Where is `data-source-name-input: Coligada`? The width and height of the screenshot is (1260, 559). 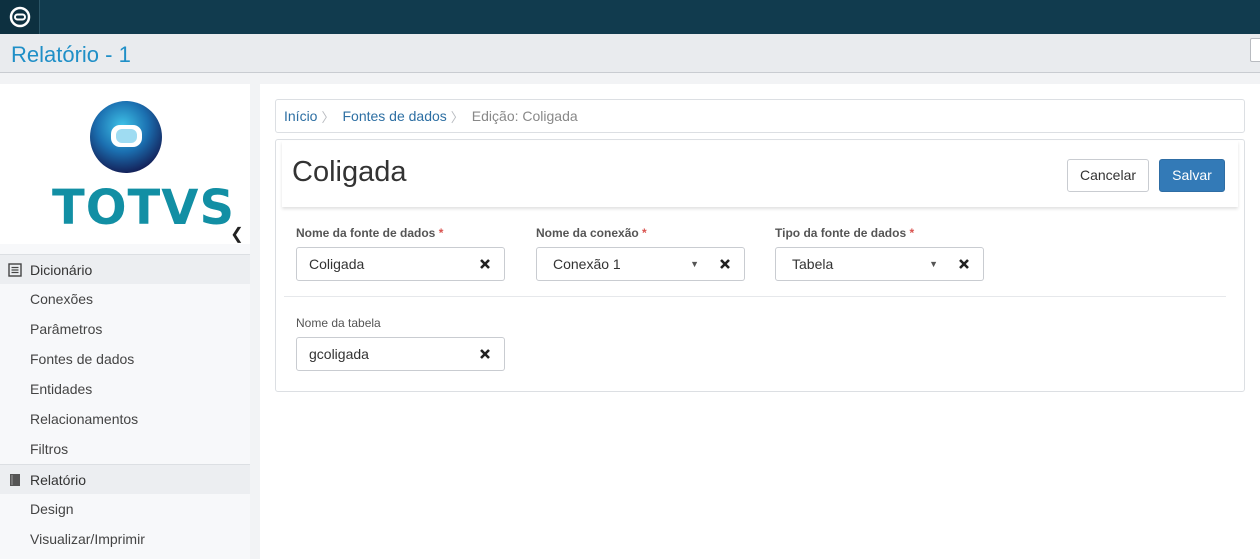 data-source-name-input: Coligada is located at coordinates (381, 264).